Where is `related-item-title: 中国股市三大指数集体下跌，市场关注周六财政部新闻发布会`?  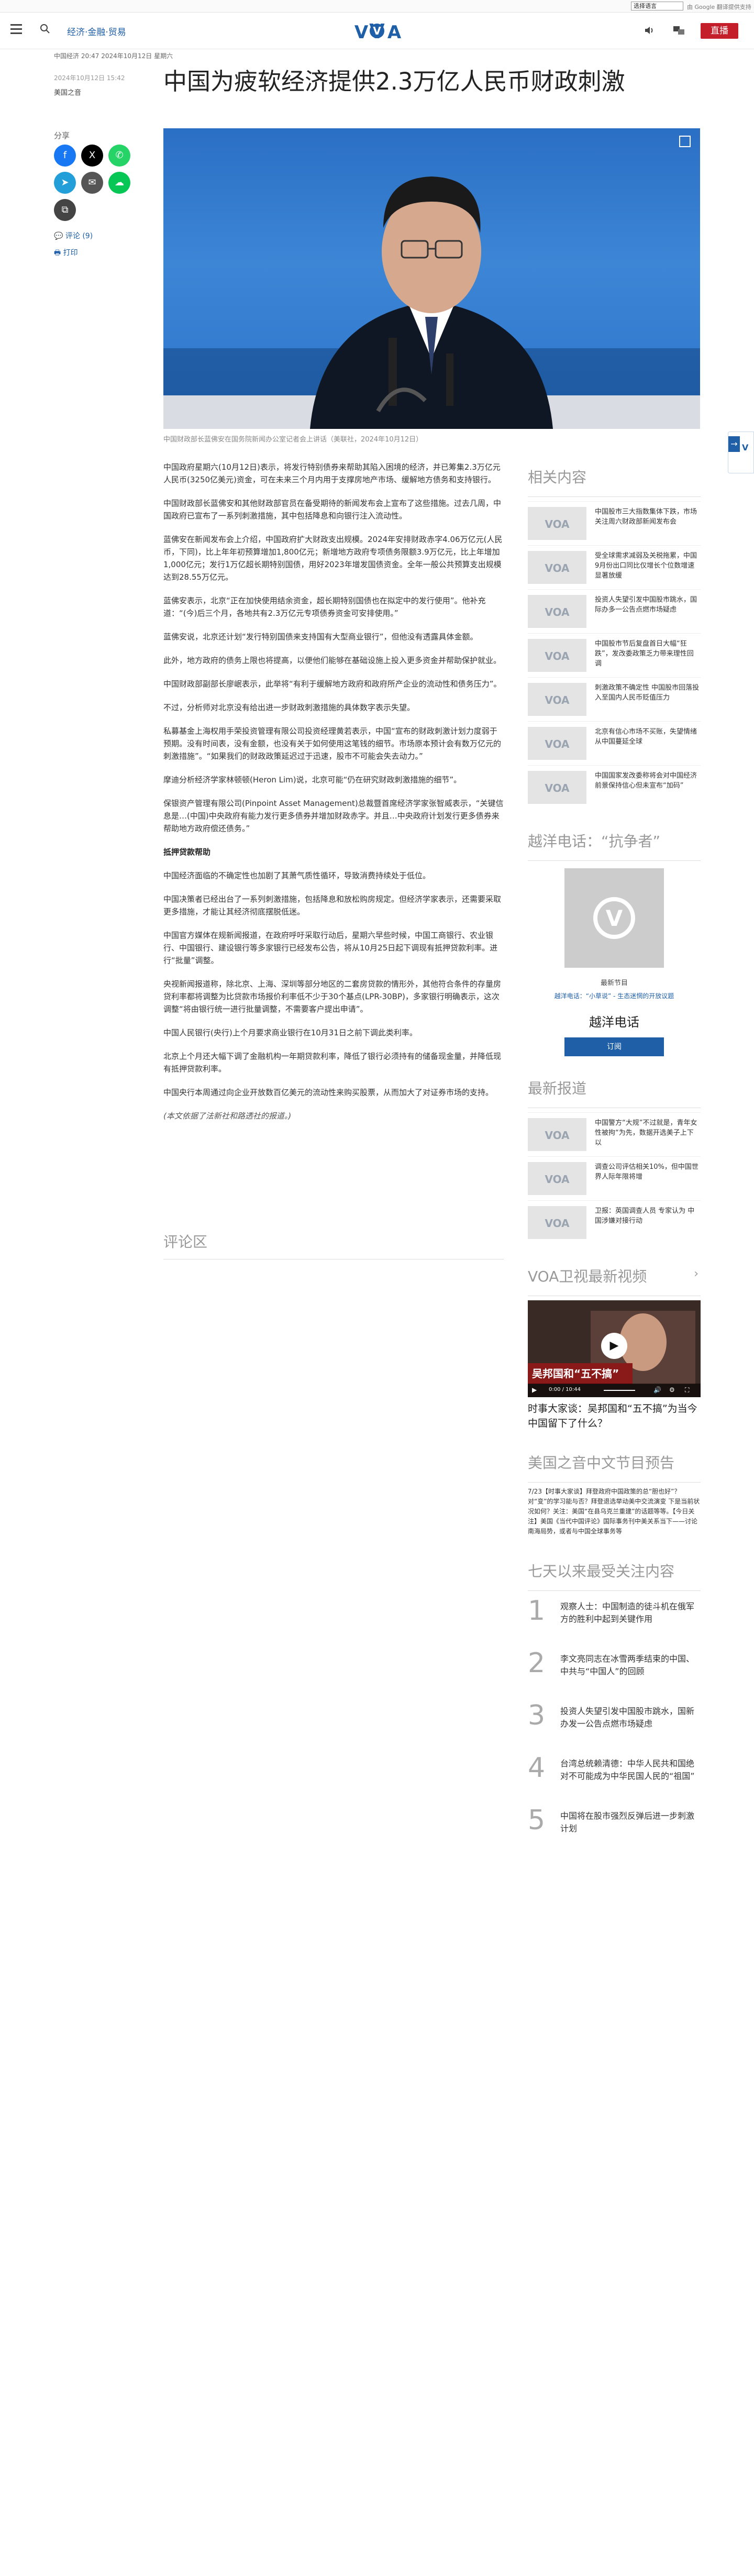
related-item-title: 中国股市三大指数集体下跌，市场关注周六财政部新闻发布会 is located at coordinates (647, 517).